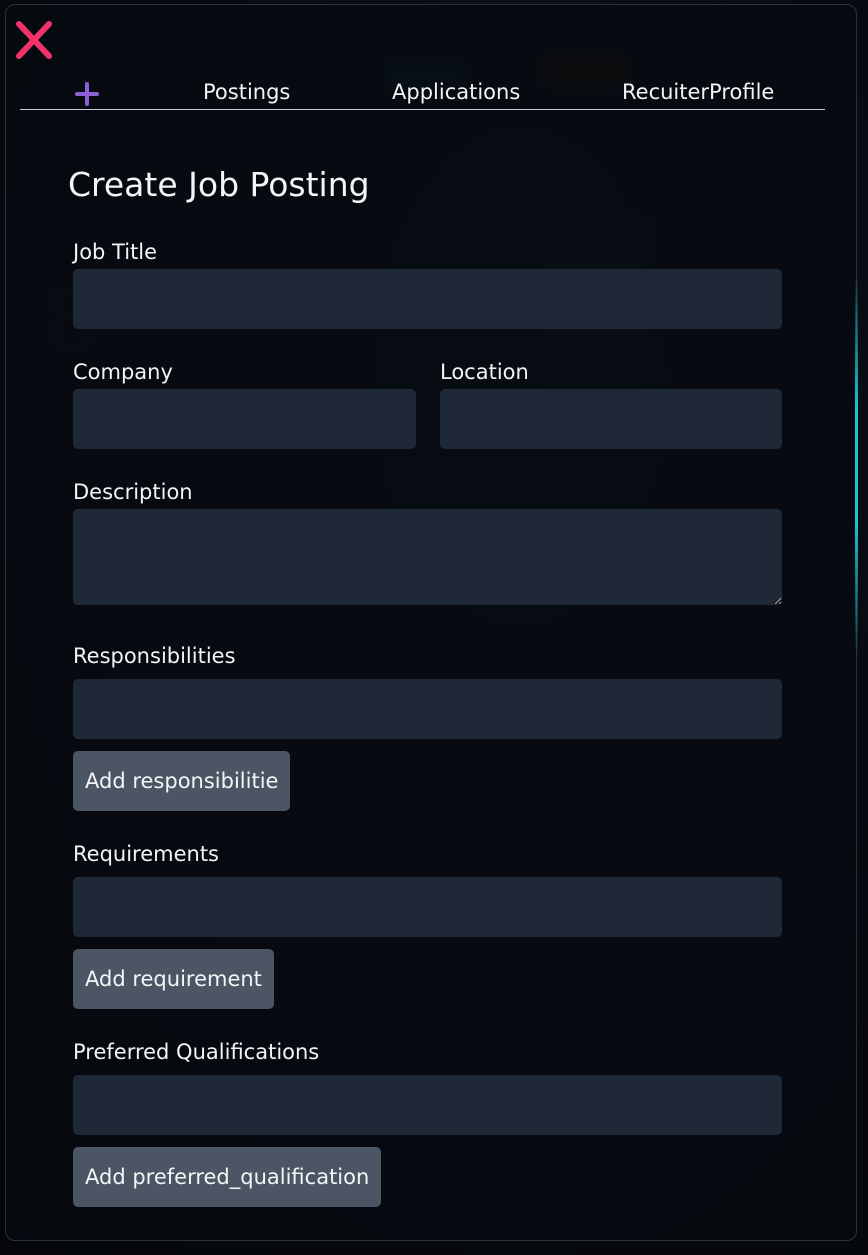 This screenshot has height=1255, width=868. Describe the element at coordinates (484, 372) in the screenshot. I see `location-label: Location` at that location.